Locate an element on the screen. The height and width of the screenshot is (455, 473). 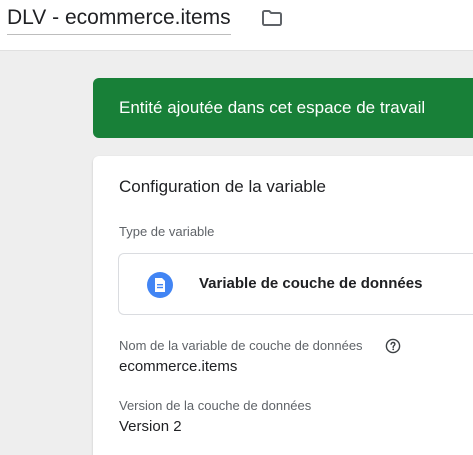
header-bar: DLV - ecommerce.items is located at coordinates (236, 25).